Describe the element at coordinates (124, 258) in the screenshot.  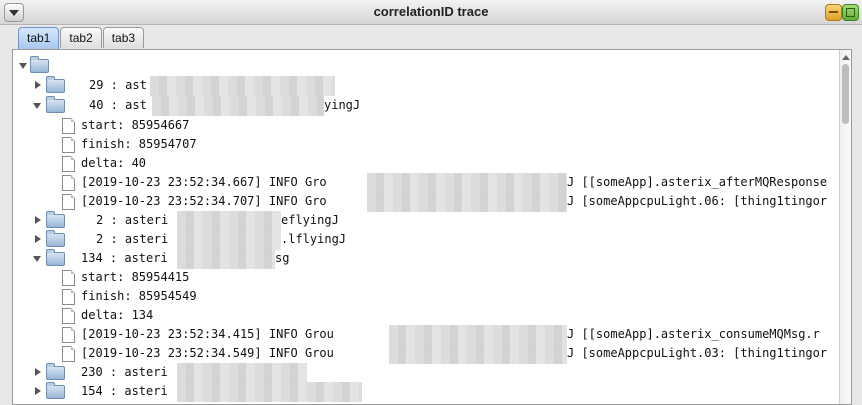
I see `node-label: 134 : asteri` at that location.